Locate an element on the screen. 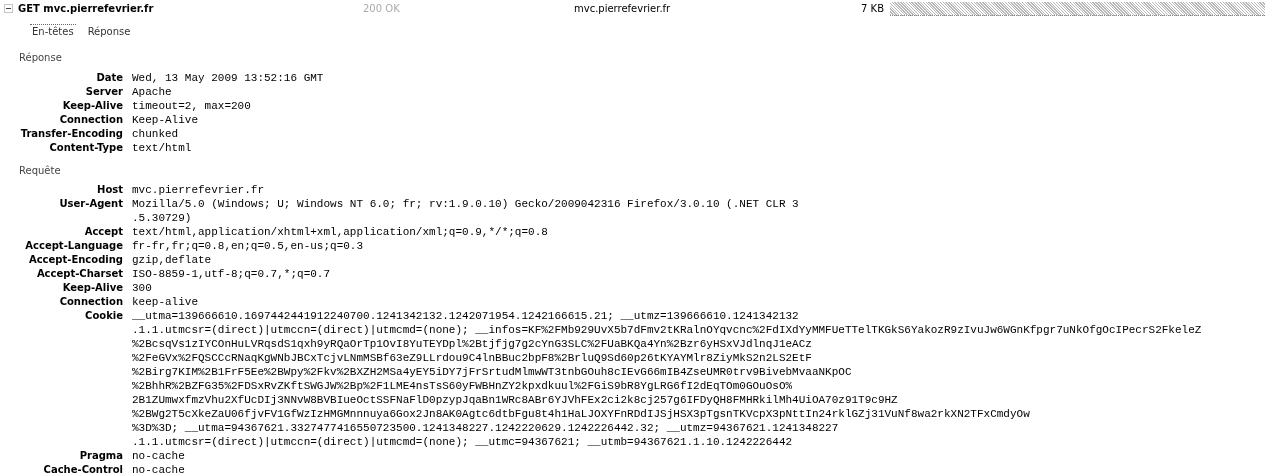  header-value: .5.30729) is located at coordinates (162, 218).